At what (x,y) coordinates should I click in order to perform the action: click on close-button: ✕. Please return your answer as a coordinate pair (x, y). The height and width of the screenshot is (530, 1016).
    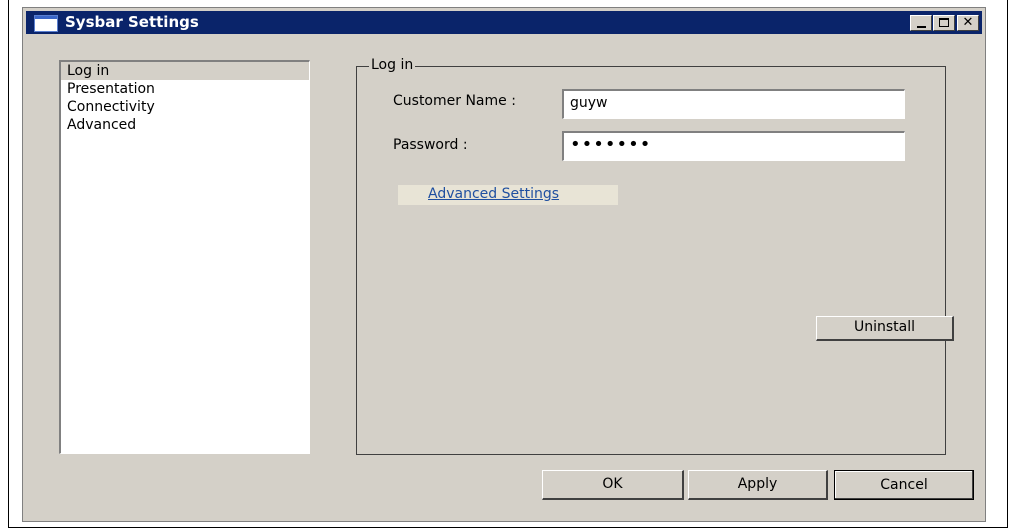
    Looking at the image, I should click on (968, 23).